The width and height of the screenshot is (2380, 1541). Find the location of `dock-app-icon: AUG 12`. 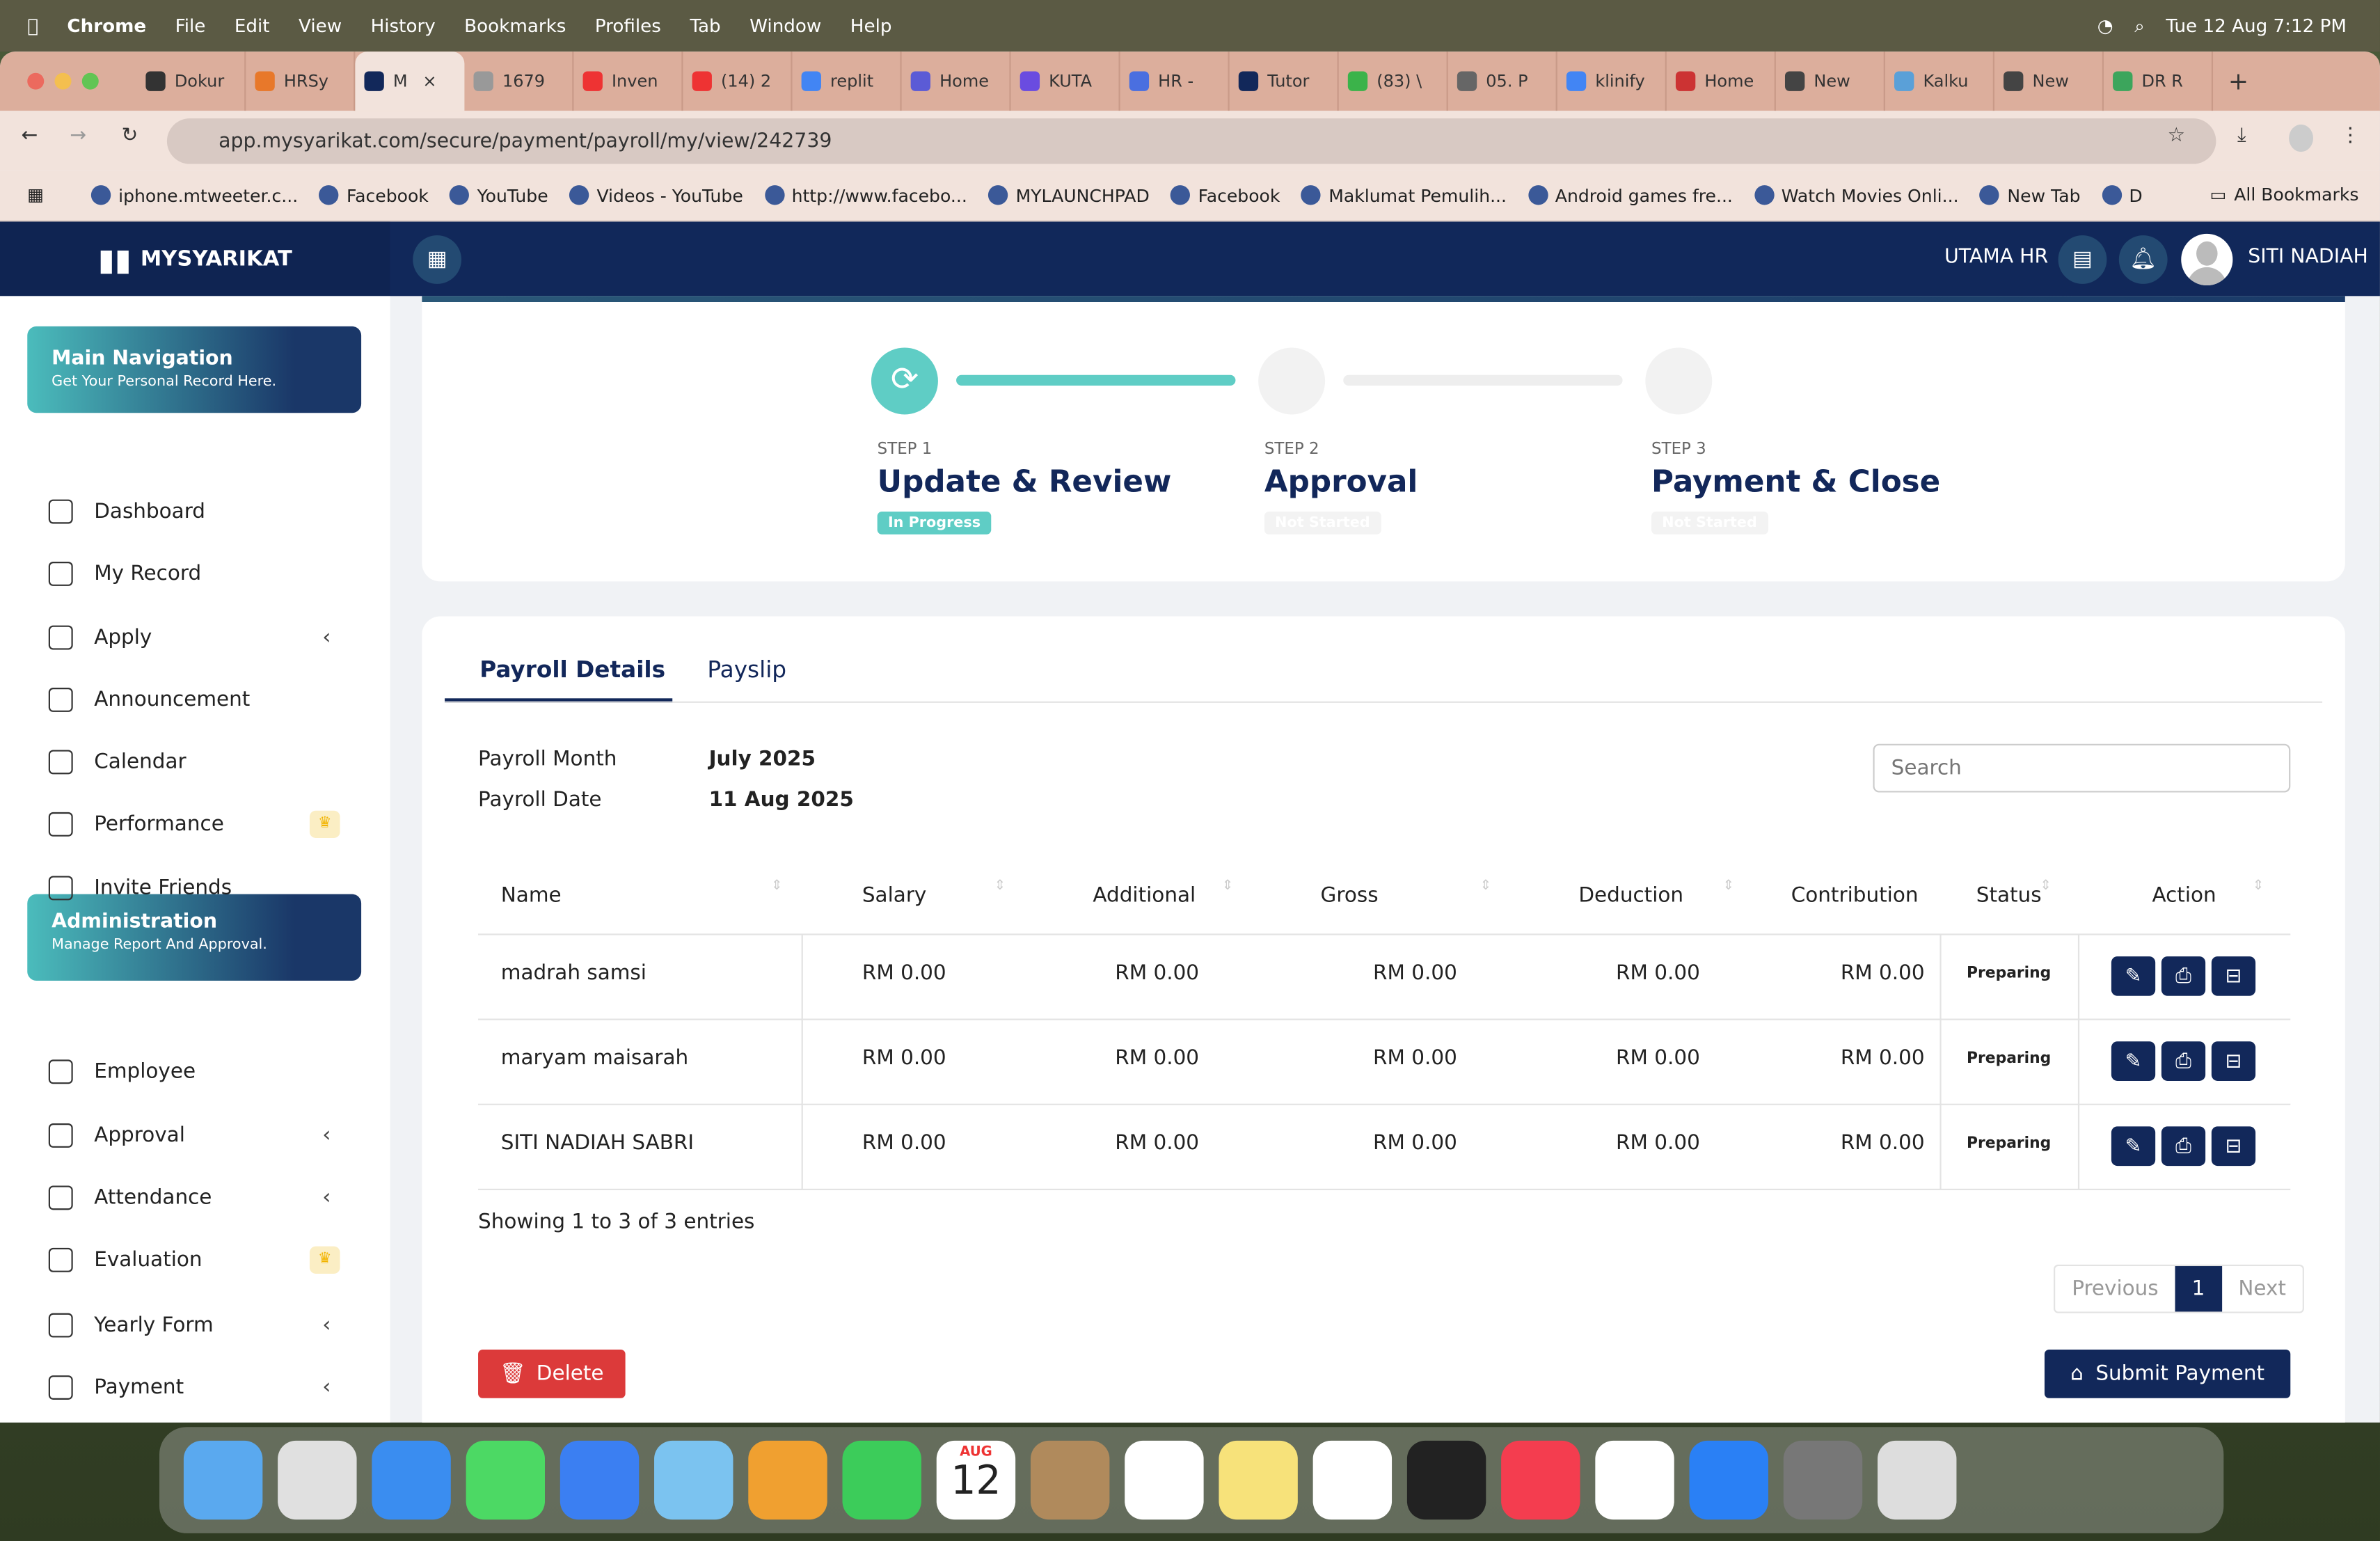

dock-app-icon: AUG 12 is located at coordinates (976, 1480).